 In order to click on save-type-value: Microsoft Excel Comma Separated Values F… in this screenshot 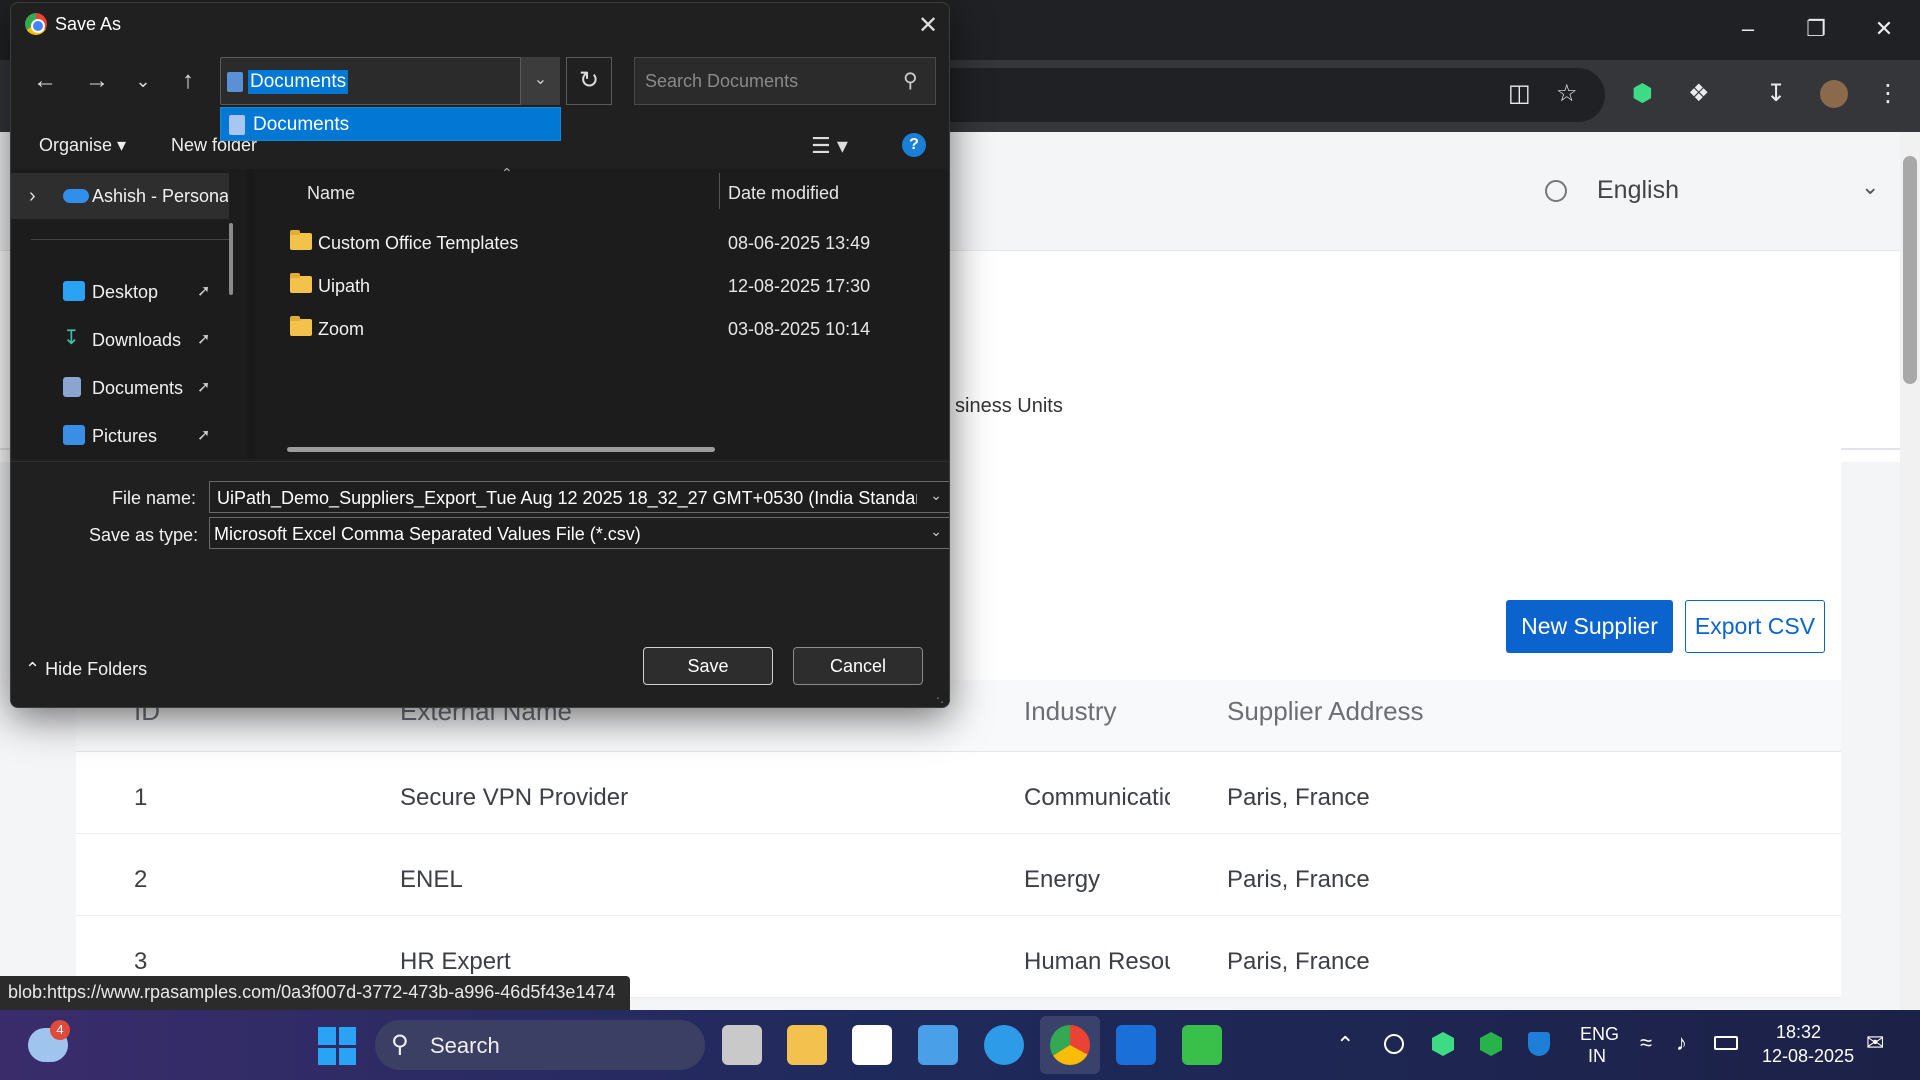, I will do `click(427, 534)`.